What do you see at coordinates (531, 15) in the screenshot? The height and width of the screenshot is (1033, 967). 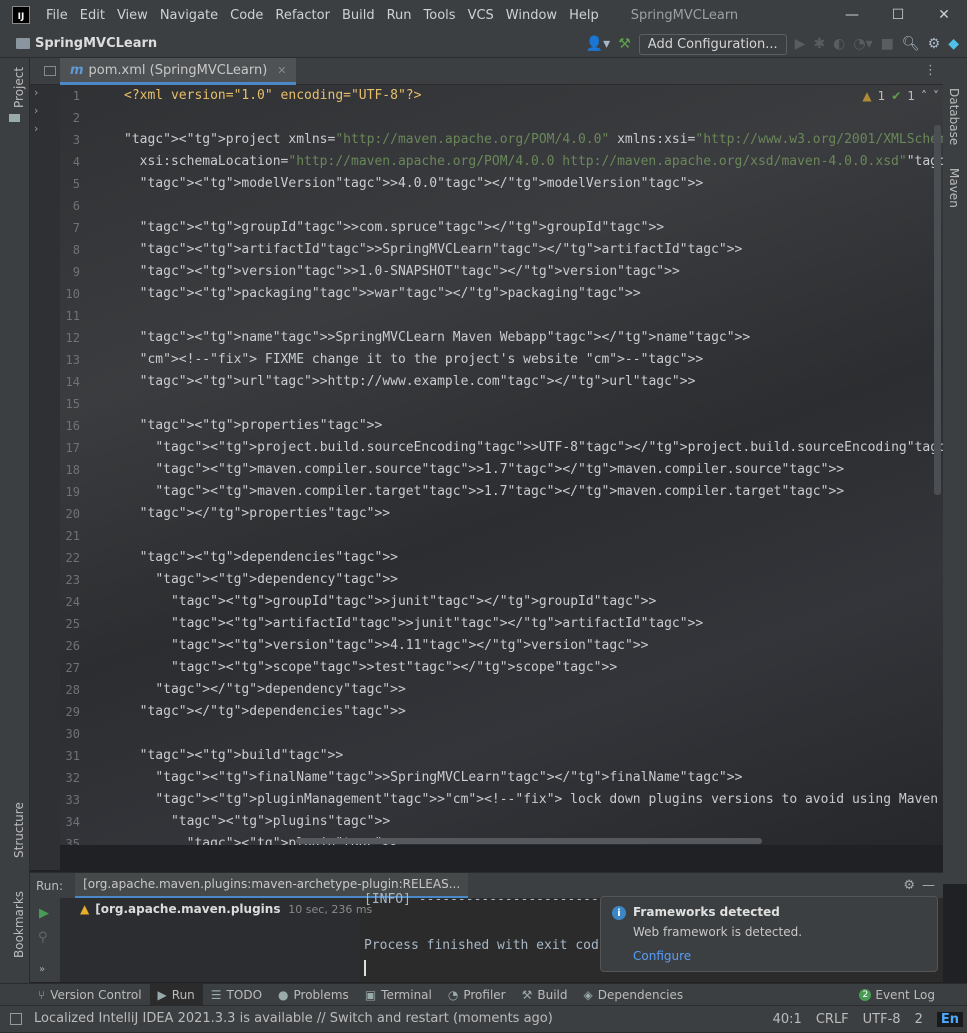 I see `menu-item-window: Window` at bounding box center [531, 15].